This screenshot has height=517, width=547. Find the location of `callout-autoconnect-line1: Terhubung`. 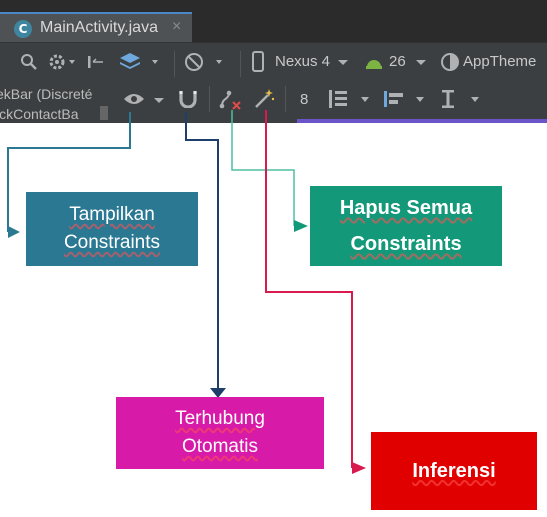

callout-autoconnect-line1: Terhubung is located at coordinates (220, 418).